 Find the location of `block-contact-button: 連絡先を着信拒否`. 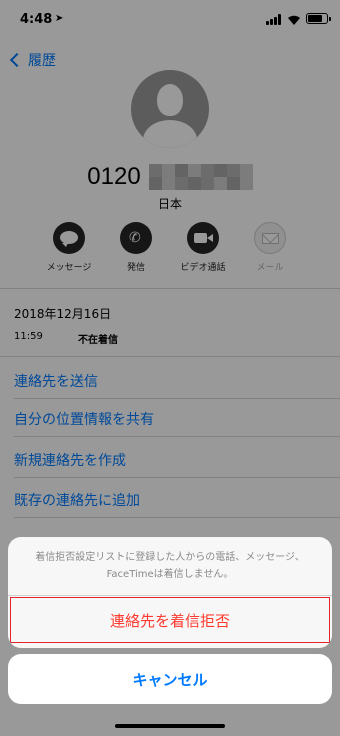

block-contact-button: 連絡先を着信拒否 is located at coordinates (170, 620).